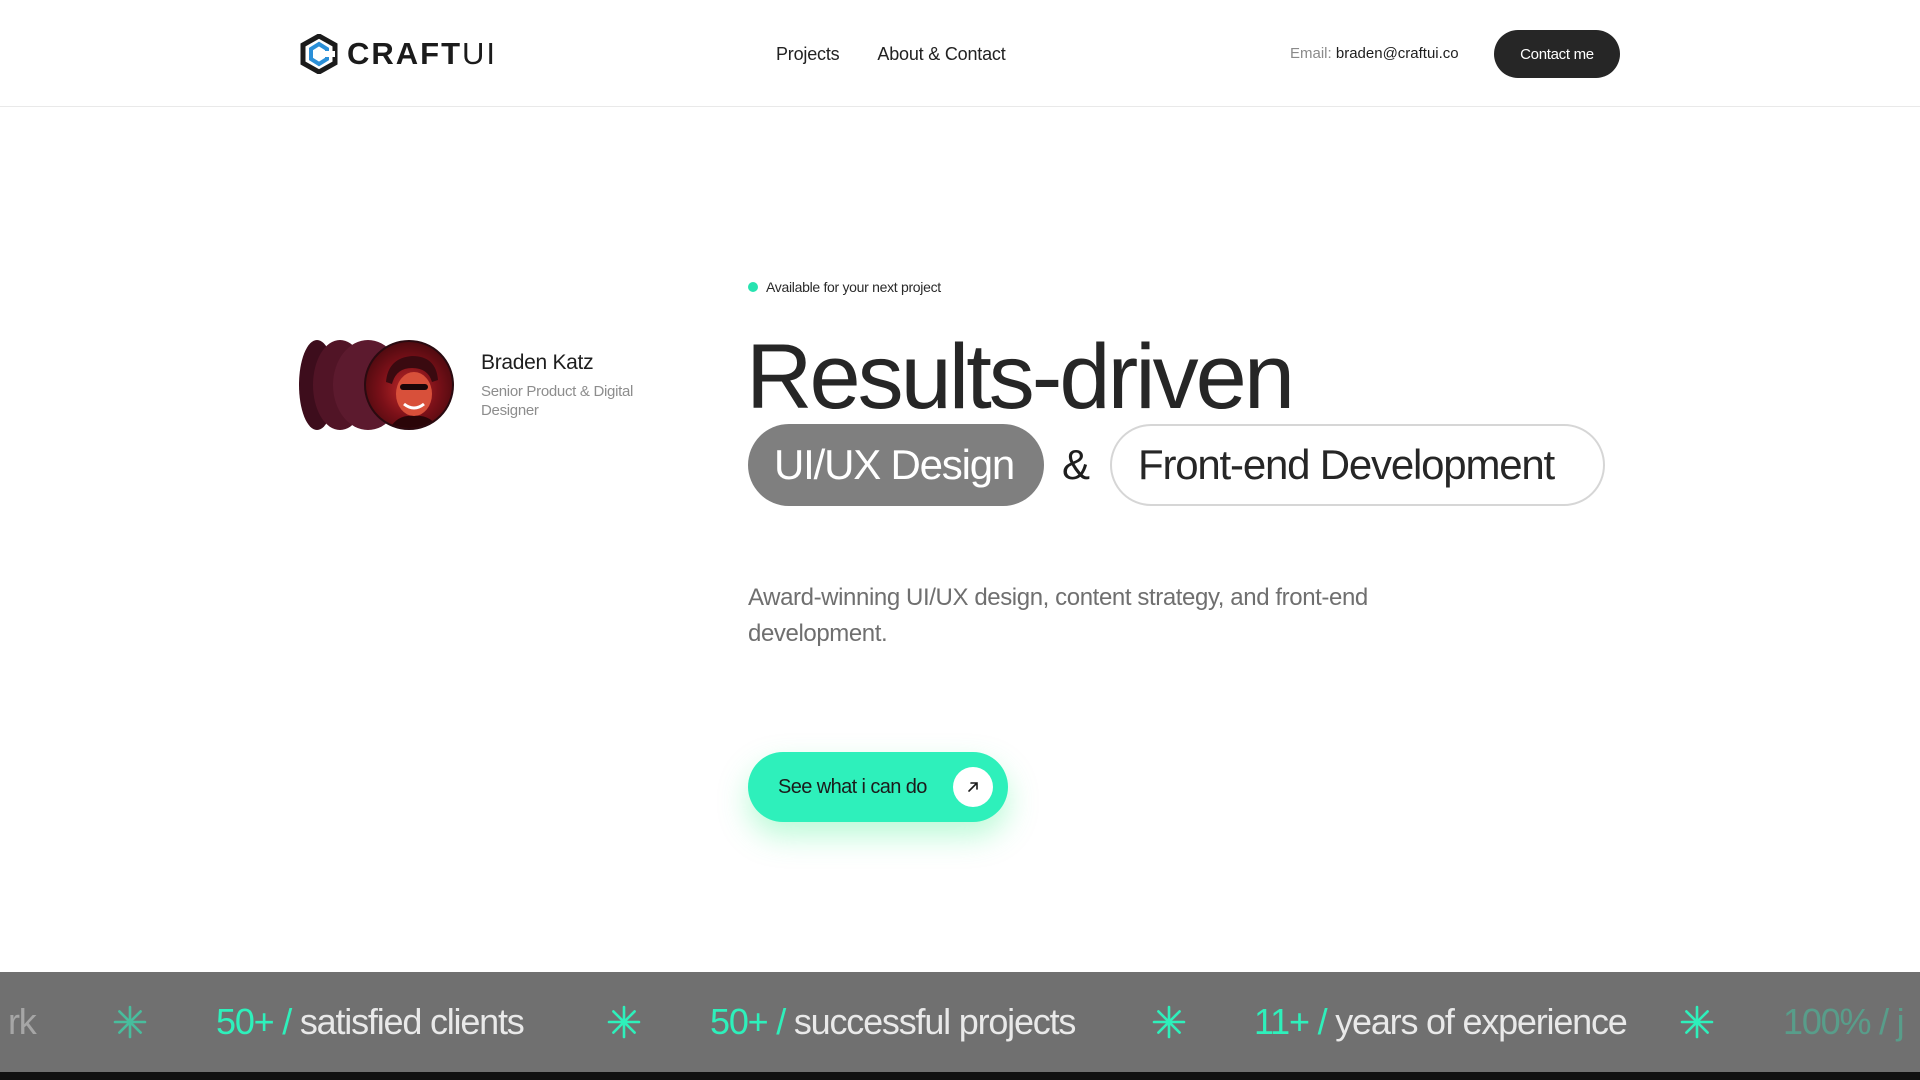 Image resolution: width=1920 pixels, height=1080 pixels. I want to click on logo-icon, so click(319, 54).